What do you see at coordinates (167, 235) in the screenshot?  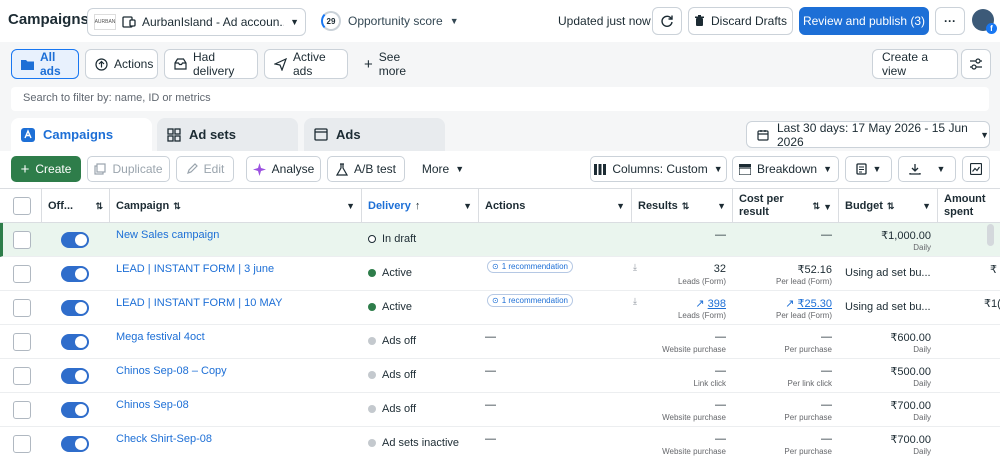 I see `campaign-name-link: New Sales campaign` at bounding box center [167, 235].